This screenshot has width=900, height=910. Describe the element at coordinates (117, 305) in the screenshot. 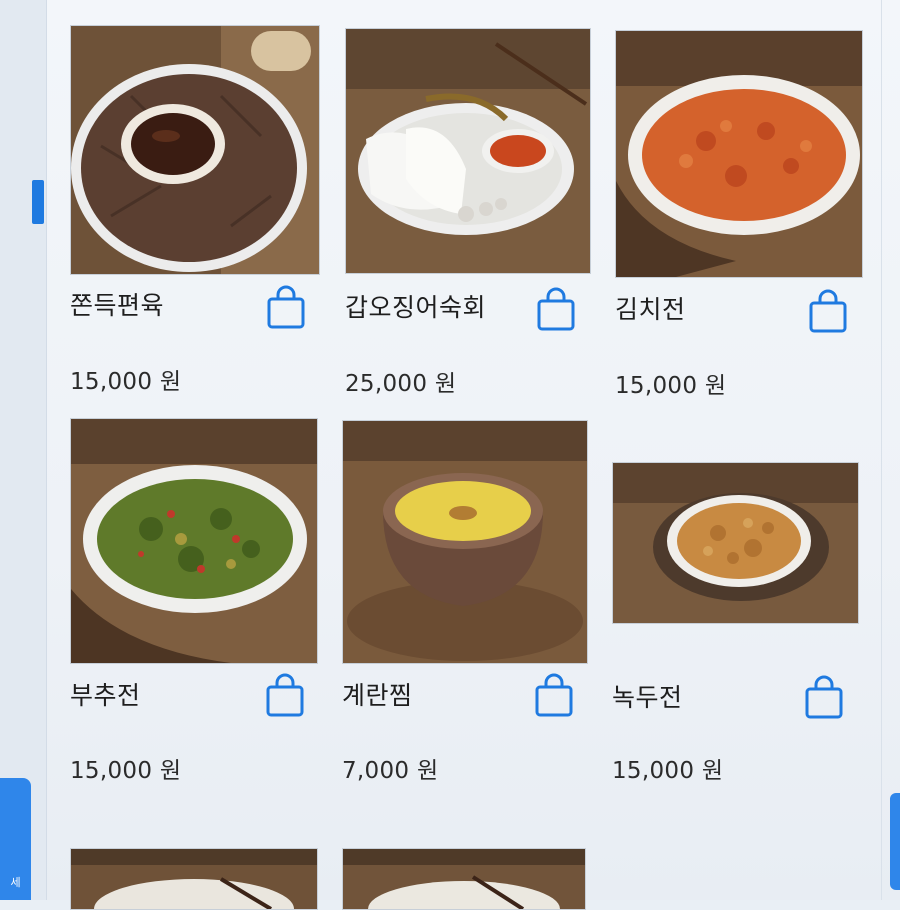

I see `menu-item-name: 쫀득편육` at that location.